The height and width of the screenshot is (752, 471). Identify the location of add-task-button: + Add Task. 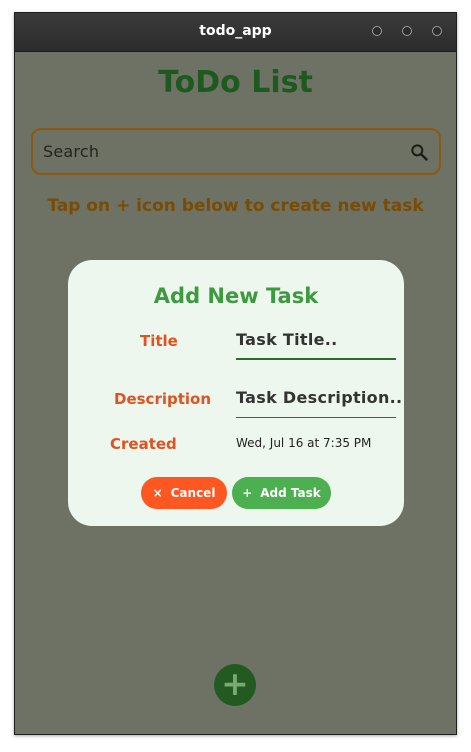
(281, 493).